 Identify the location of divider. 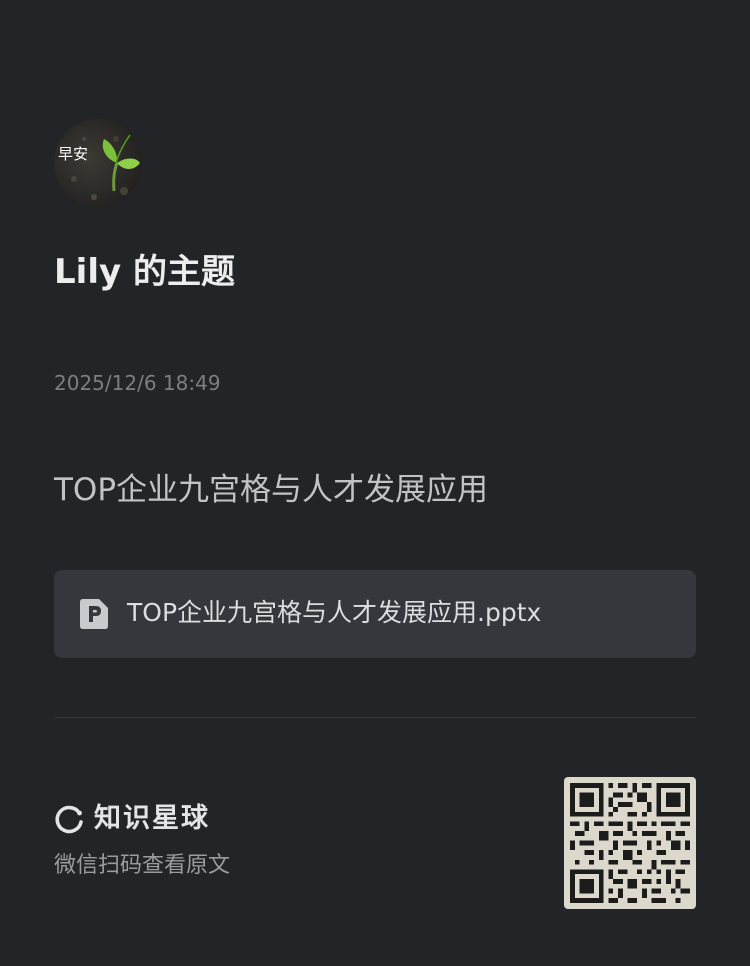
(375, 717).